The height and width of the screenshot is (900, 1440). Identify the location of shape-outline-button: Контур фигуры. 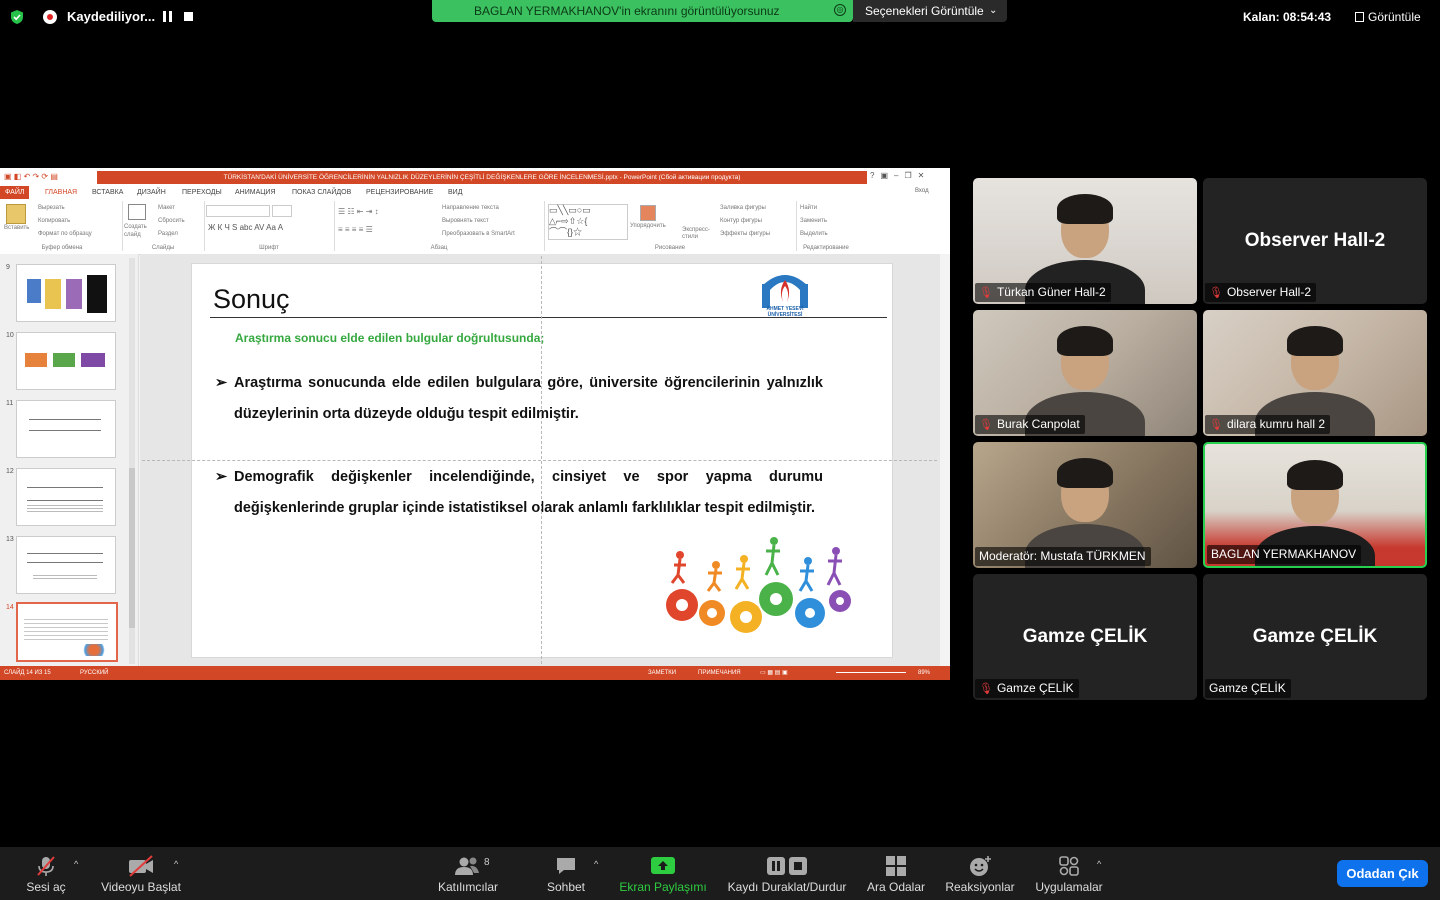
(741, 221).